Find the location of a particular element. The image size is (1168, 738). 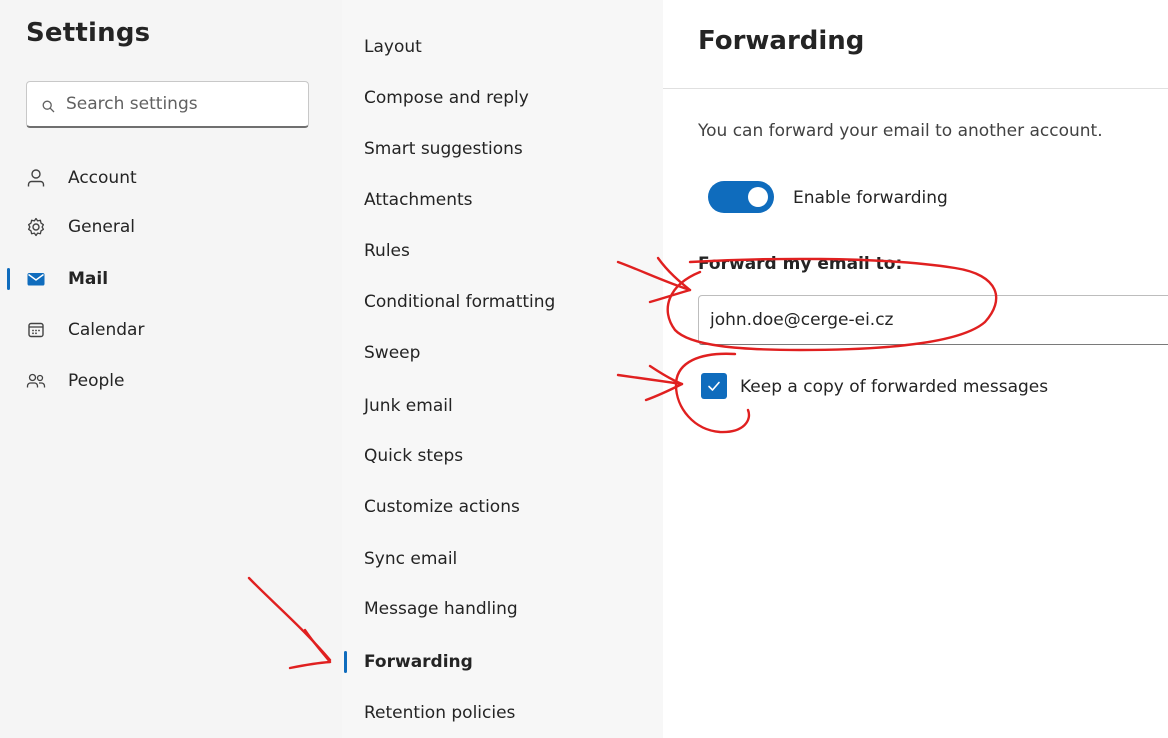

enable-forwarding-toggle is located at coordinates (741, 197).